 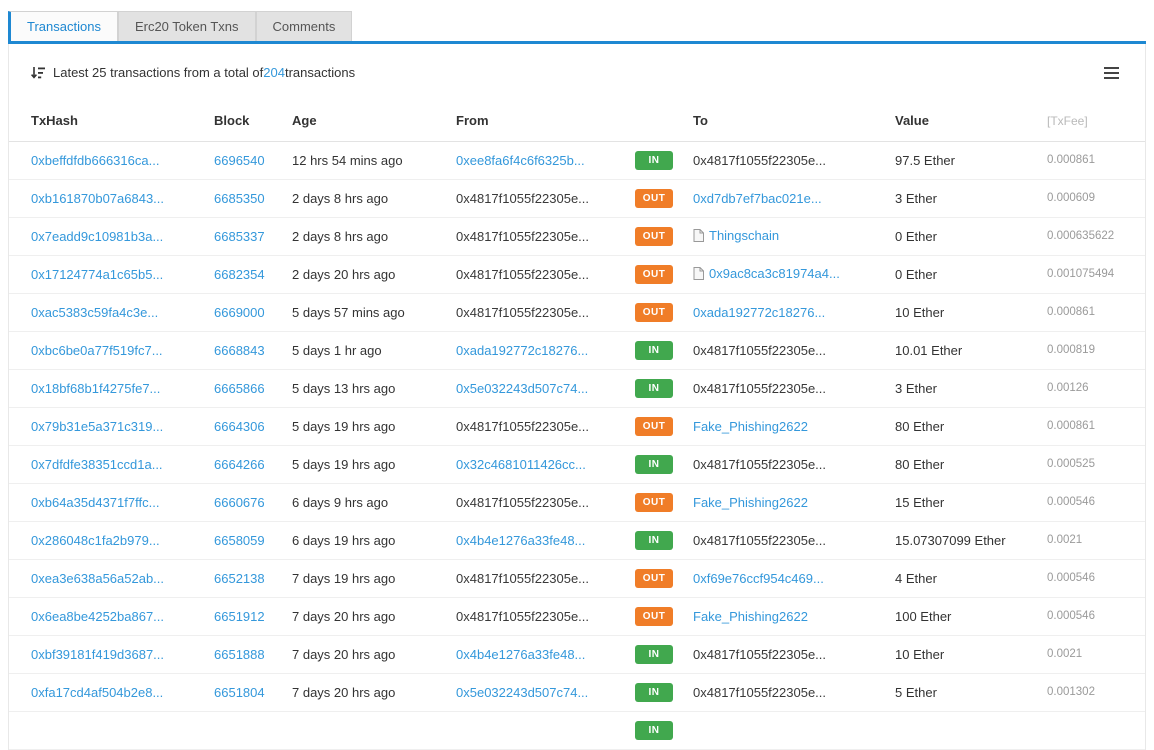 What do you see at coordinates (304, 26) in the screenshot?
I see `tab-comments: Comments` at bounding box center [304, 26].